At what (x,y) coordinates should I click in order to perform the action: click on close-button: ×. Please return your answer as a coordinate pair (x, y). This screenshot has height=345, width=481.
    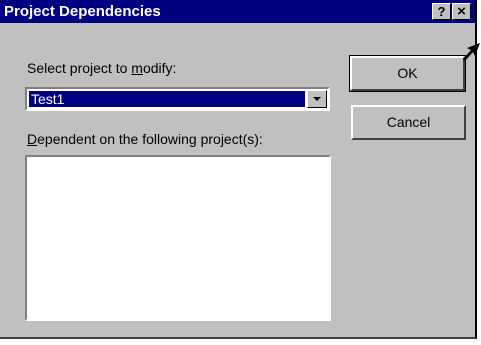
    Looking at the image, I should click on (461, 11).